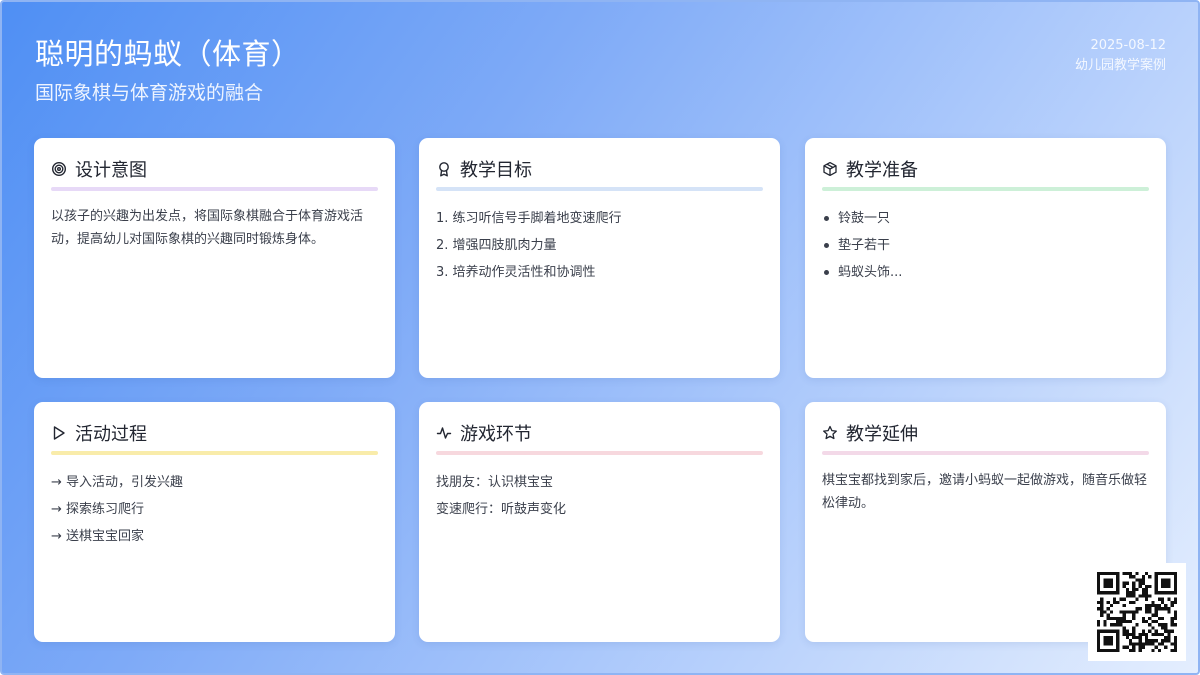  I want to click on card-title: 活动过程, so click(111, 434).